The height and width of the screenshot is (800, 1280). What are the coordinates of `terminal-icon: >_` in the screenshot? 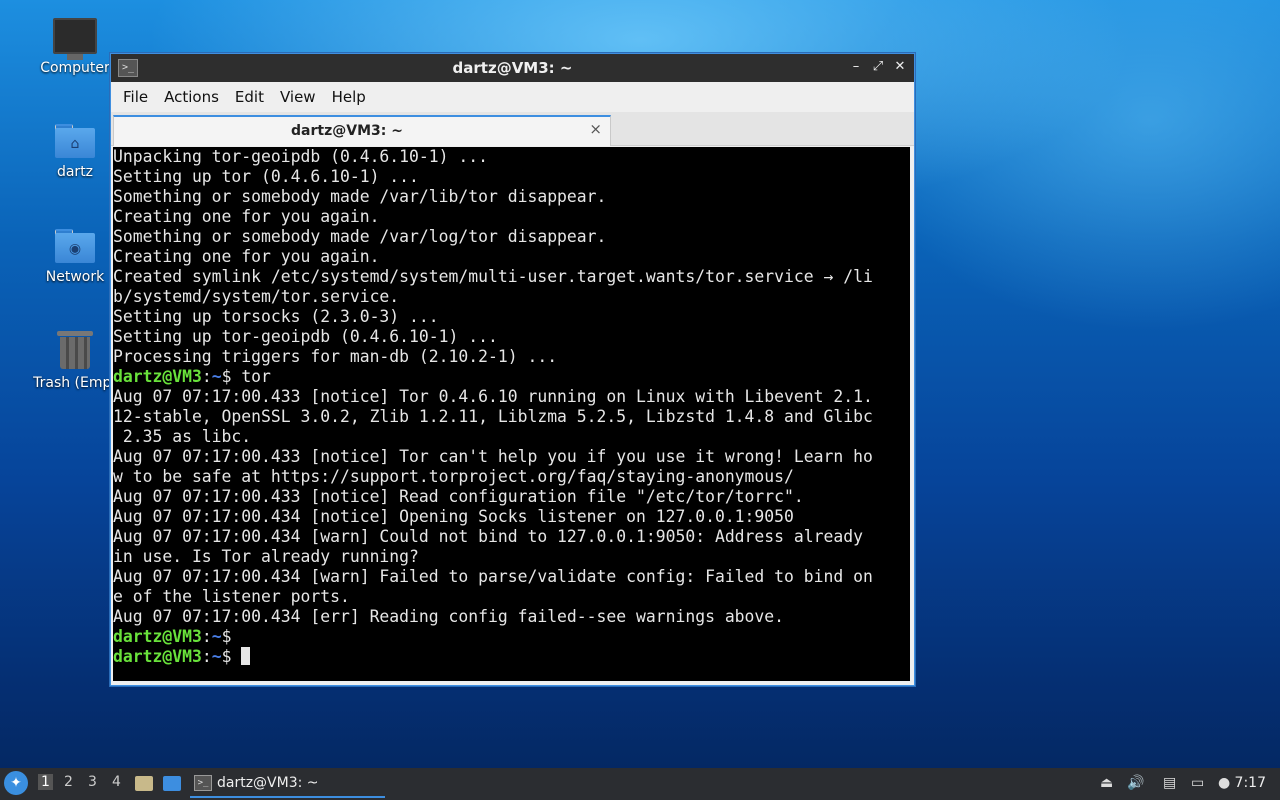 It's located at (203, 783).